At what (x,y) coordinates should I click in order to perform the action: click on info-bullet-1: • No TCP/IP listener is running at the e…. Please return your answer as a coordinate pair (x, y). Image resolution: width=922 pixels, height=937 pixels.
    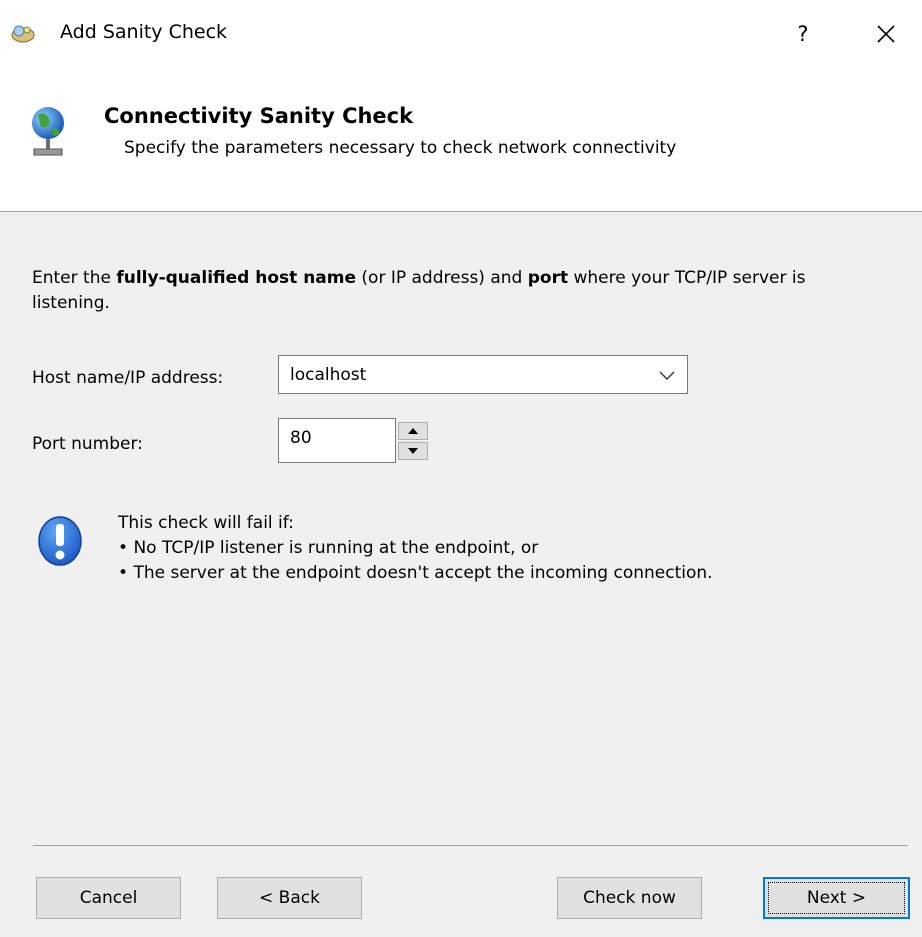
    Looking at the image, I should click on (328, 548).